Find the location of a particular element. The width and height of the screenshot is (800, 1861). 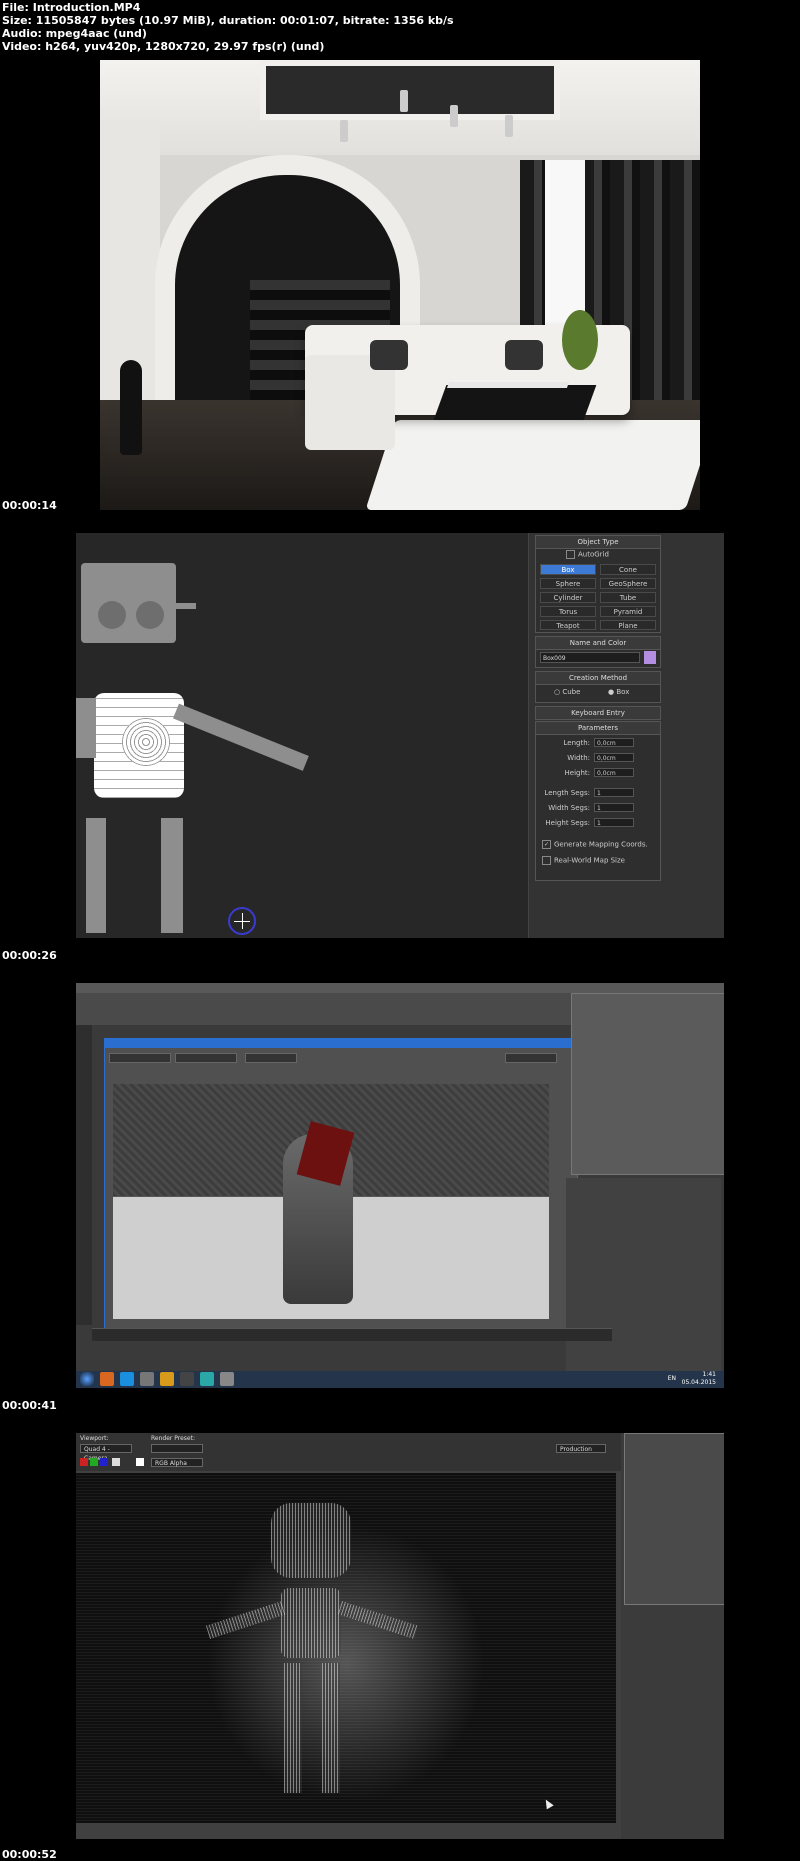

cube-label: Cube is located at coordinates (571, 692).